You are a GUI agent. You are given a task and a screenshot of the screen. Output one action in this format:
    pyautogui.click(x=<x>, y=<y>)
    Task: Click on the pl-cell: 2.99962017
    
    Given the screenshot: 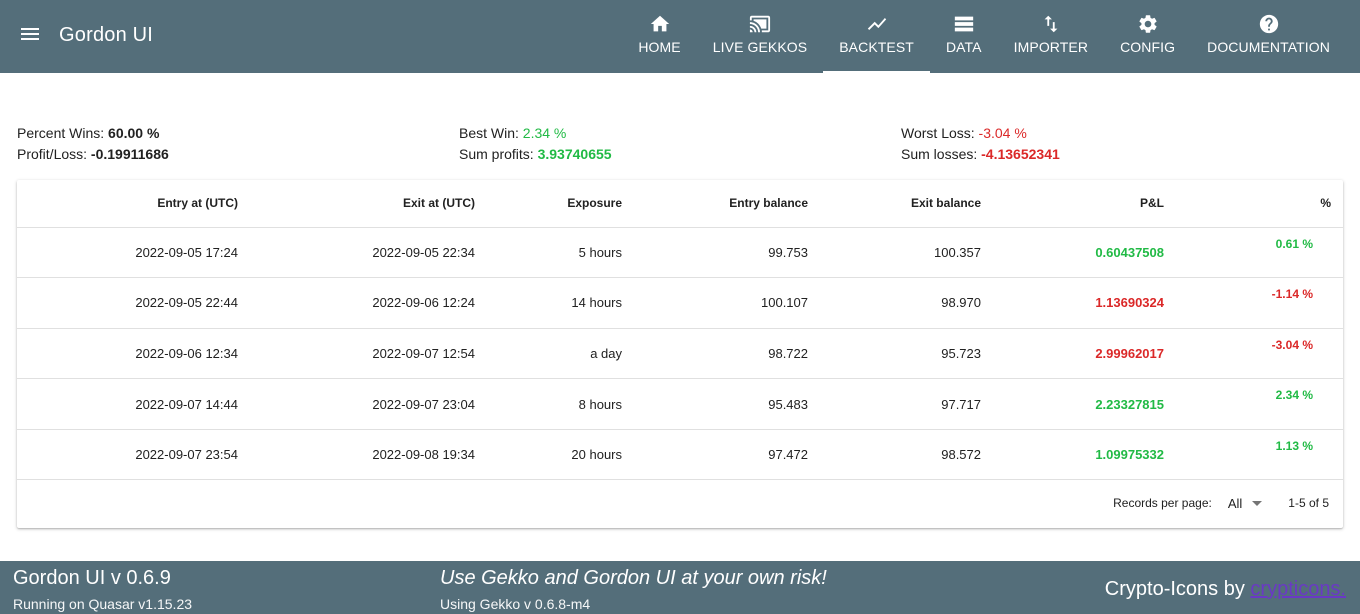 What is the action you would take?
    pyautogui.click(x=1072, y=354)
    